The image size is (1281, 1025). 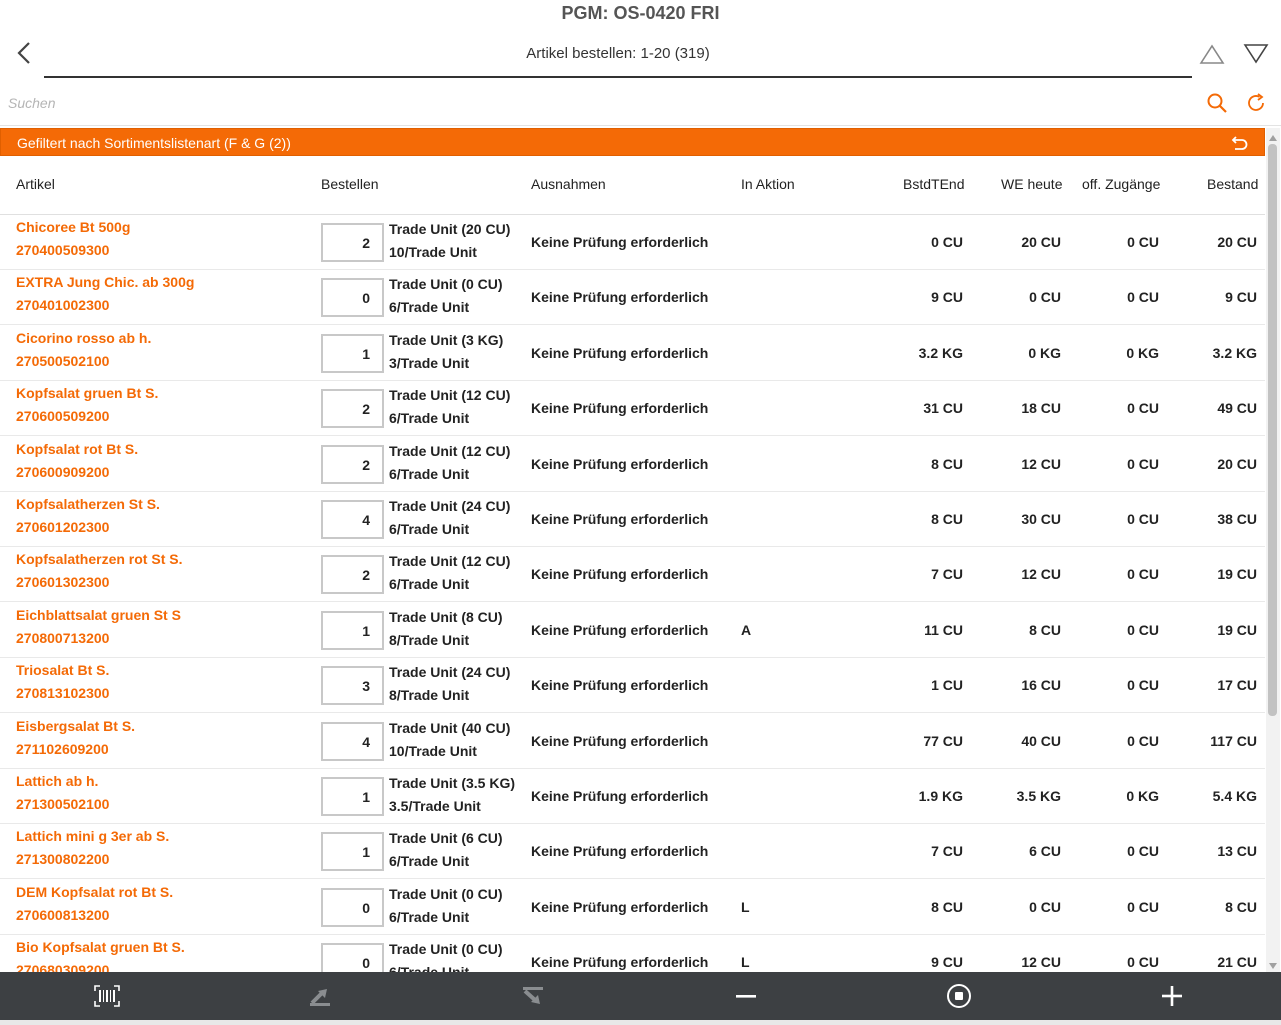 What do you see at coordinates (62, 527) in the screenshot?
I see `article-code: 270601202300` at bounding box center [62, 527].